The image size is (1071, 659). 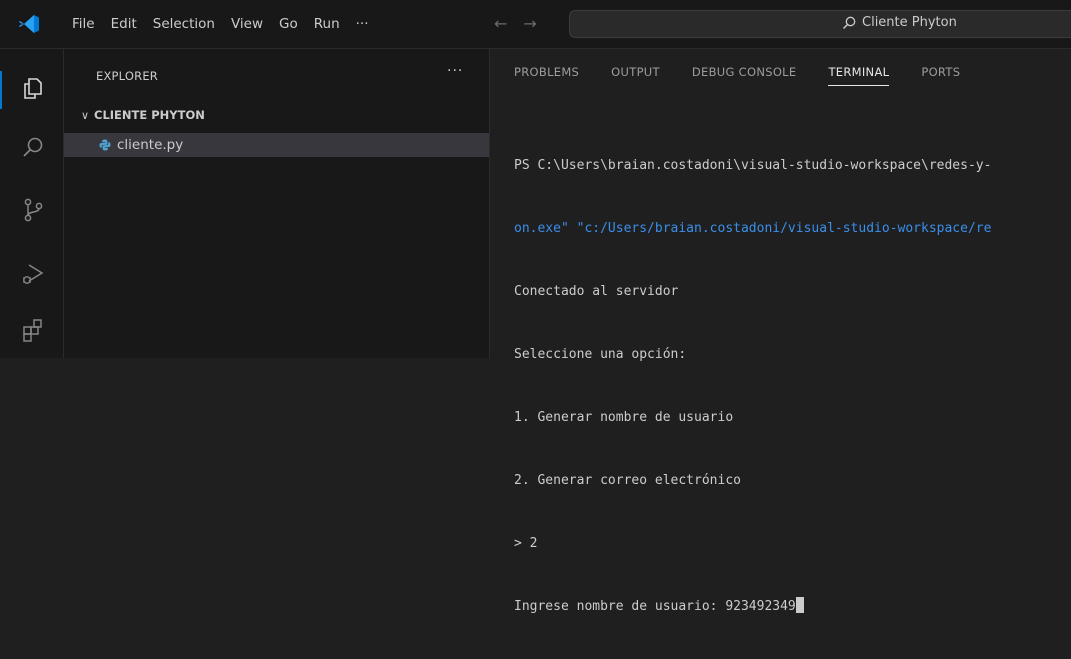 I want to click on explorer-more-actions: ···, so click(x=455, y=71).